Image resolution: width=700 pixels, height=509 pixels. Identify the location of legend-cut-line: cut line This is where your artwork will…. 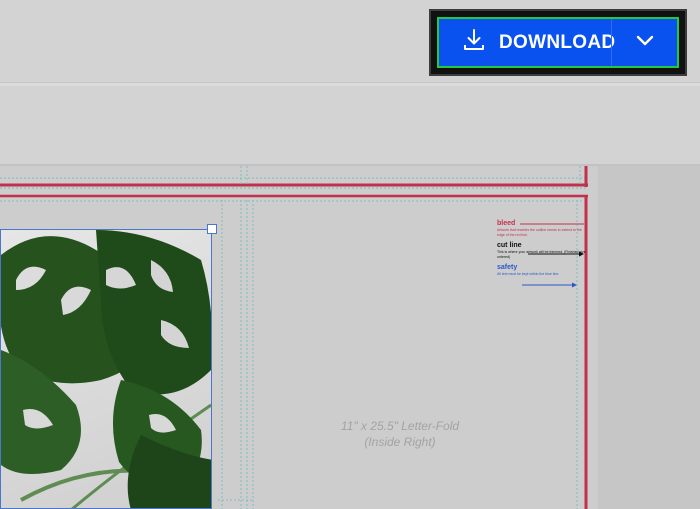
(542, 250).